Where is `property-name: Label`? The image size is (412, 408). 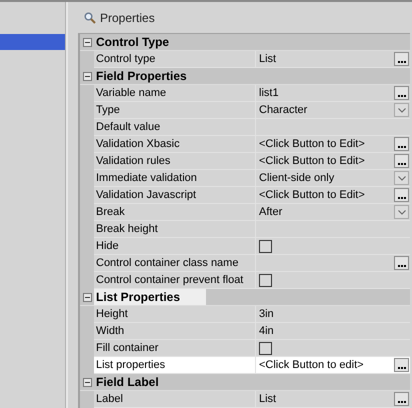
property-name: Label is located at coordinates (109, 399).